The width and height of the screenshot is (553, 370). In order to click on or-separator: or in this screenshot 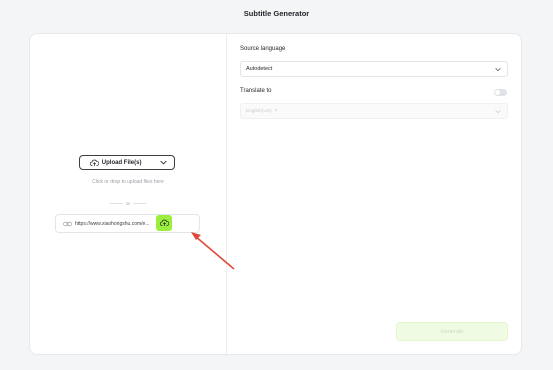, I will do `click(128, 203)`.